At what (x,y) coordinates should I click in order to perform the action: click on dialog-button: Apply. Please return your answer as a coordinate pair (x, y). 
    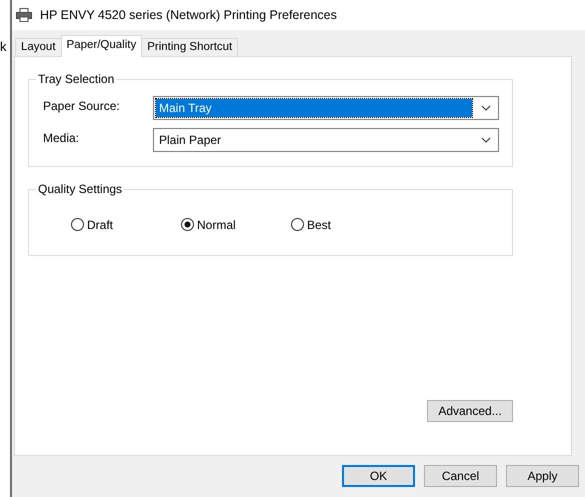
    Looking at the image, I should click on (542, 476).